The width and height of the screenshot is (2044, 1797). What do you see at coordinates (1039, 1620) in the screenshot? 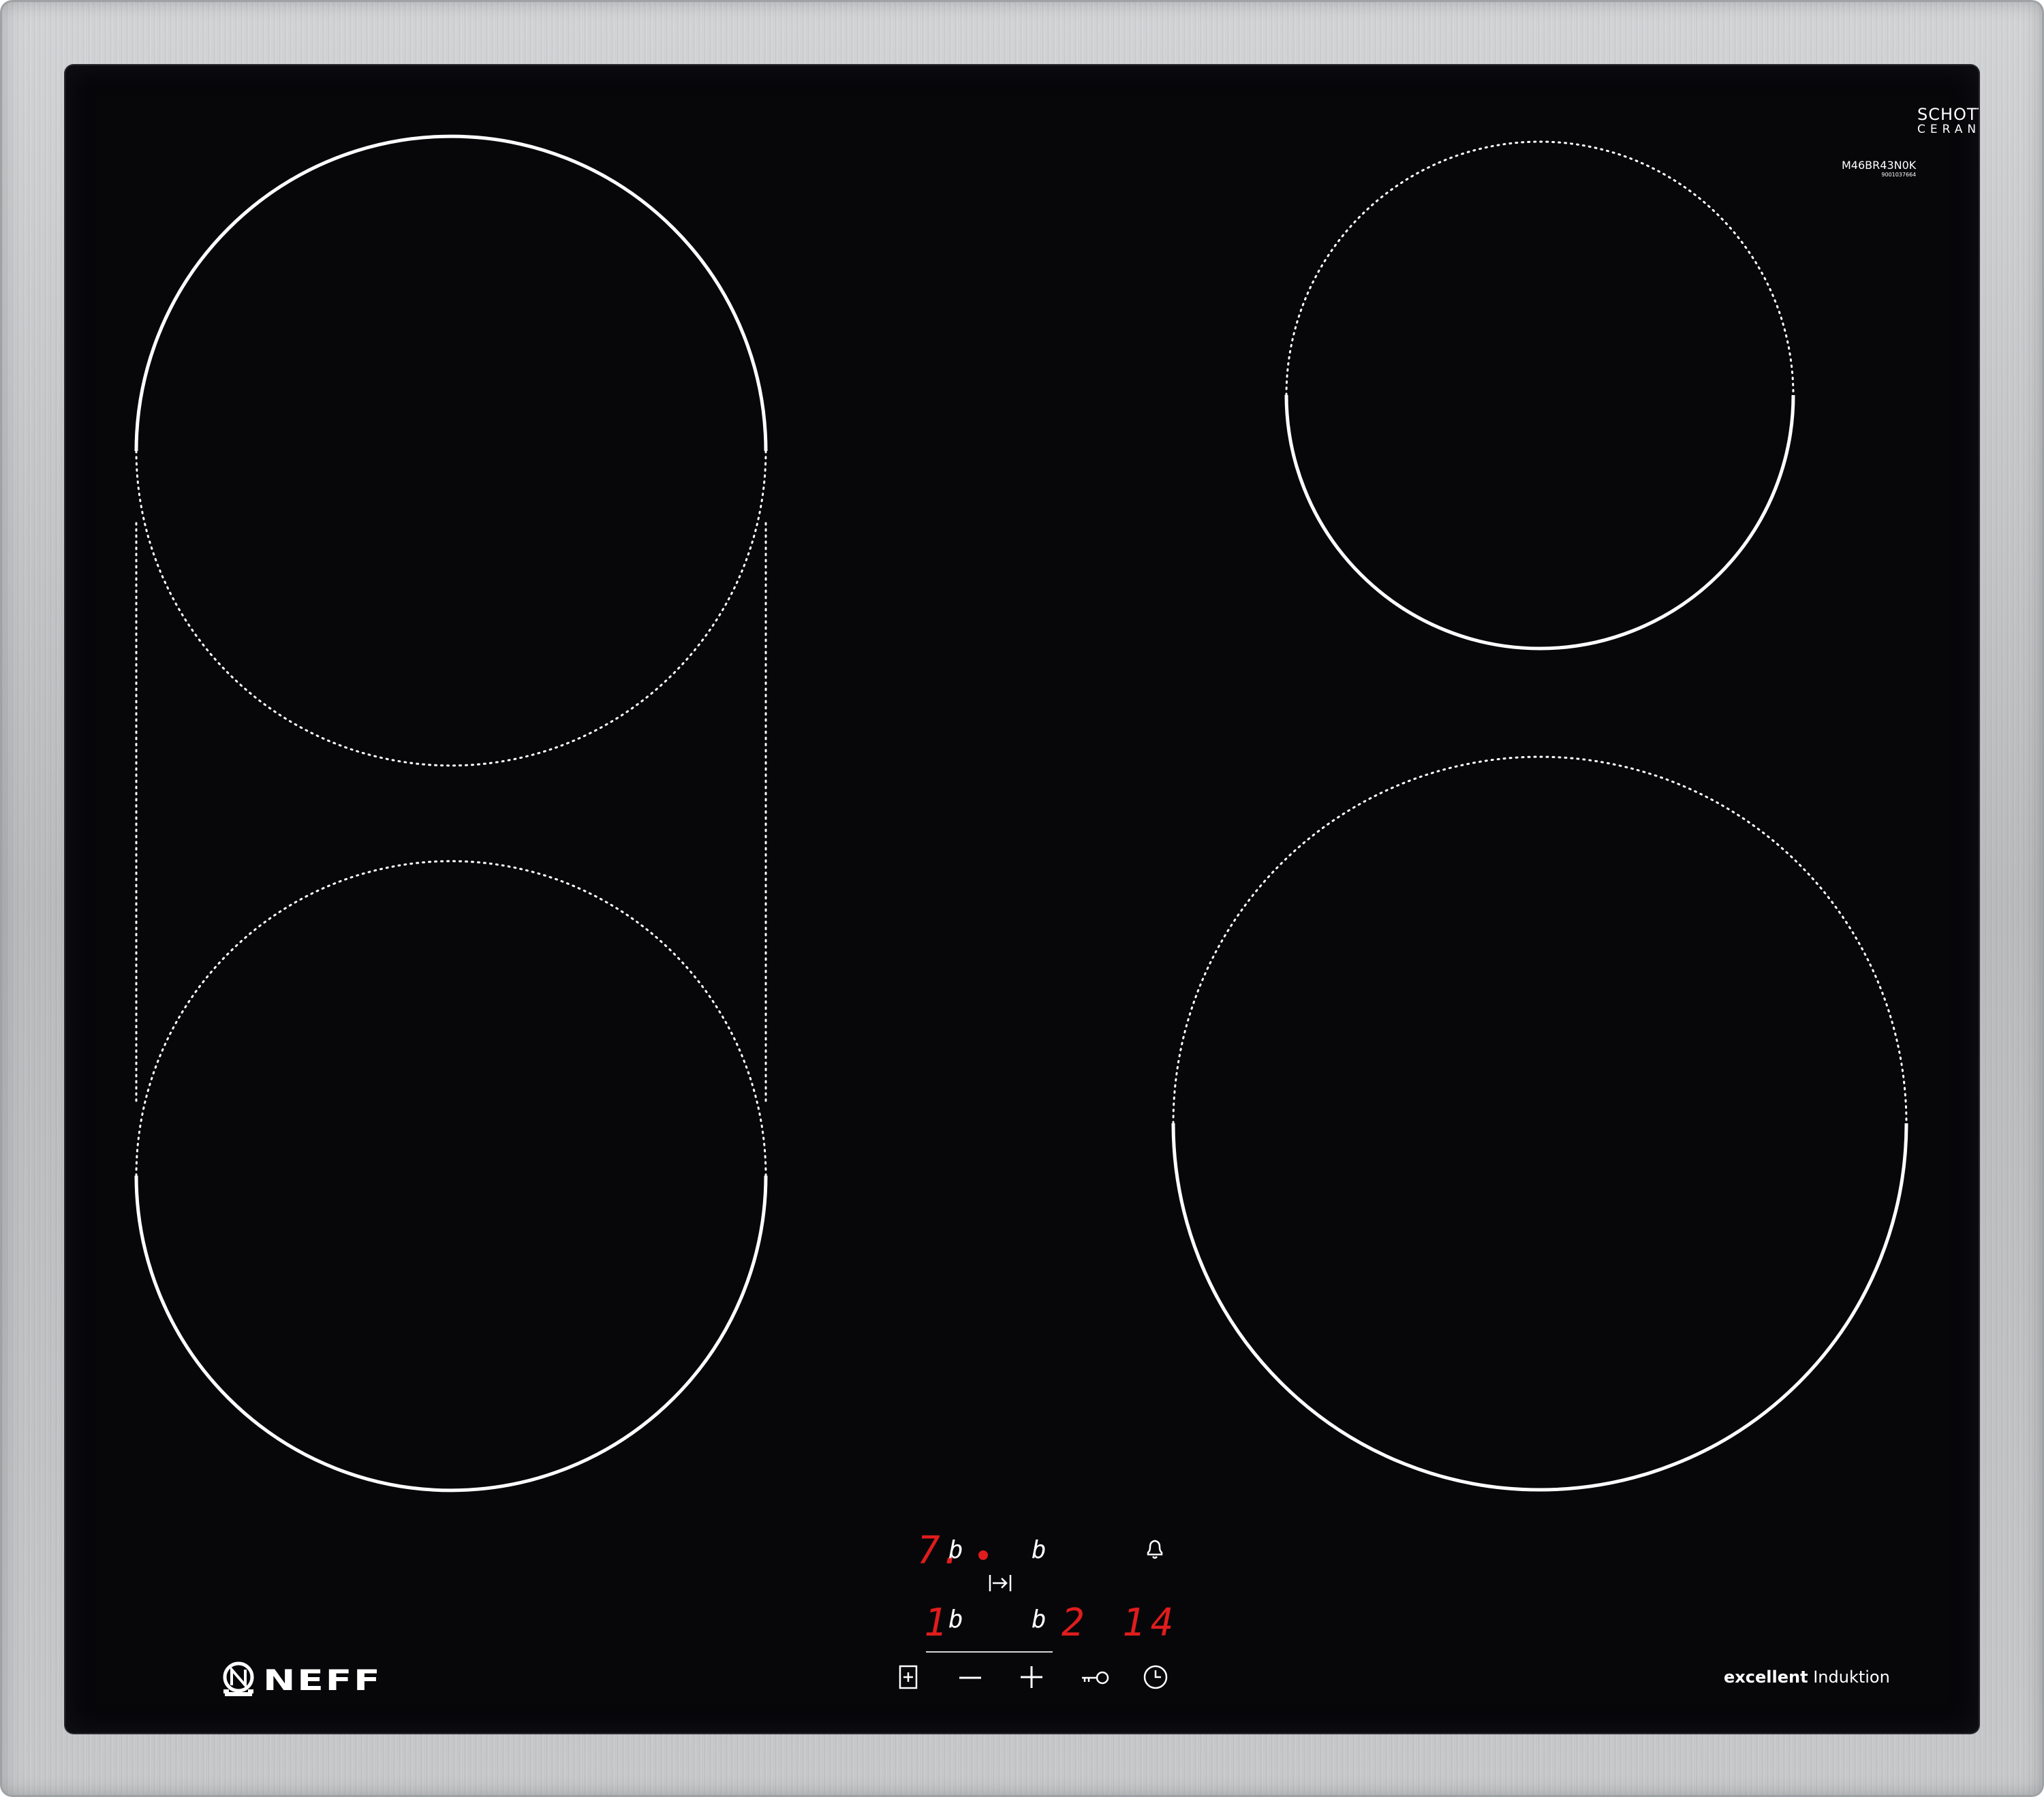
I see `front-right-residual-heat-indicator: b` at bounding box center [1039, 1620].